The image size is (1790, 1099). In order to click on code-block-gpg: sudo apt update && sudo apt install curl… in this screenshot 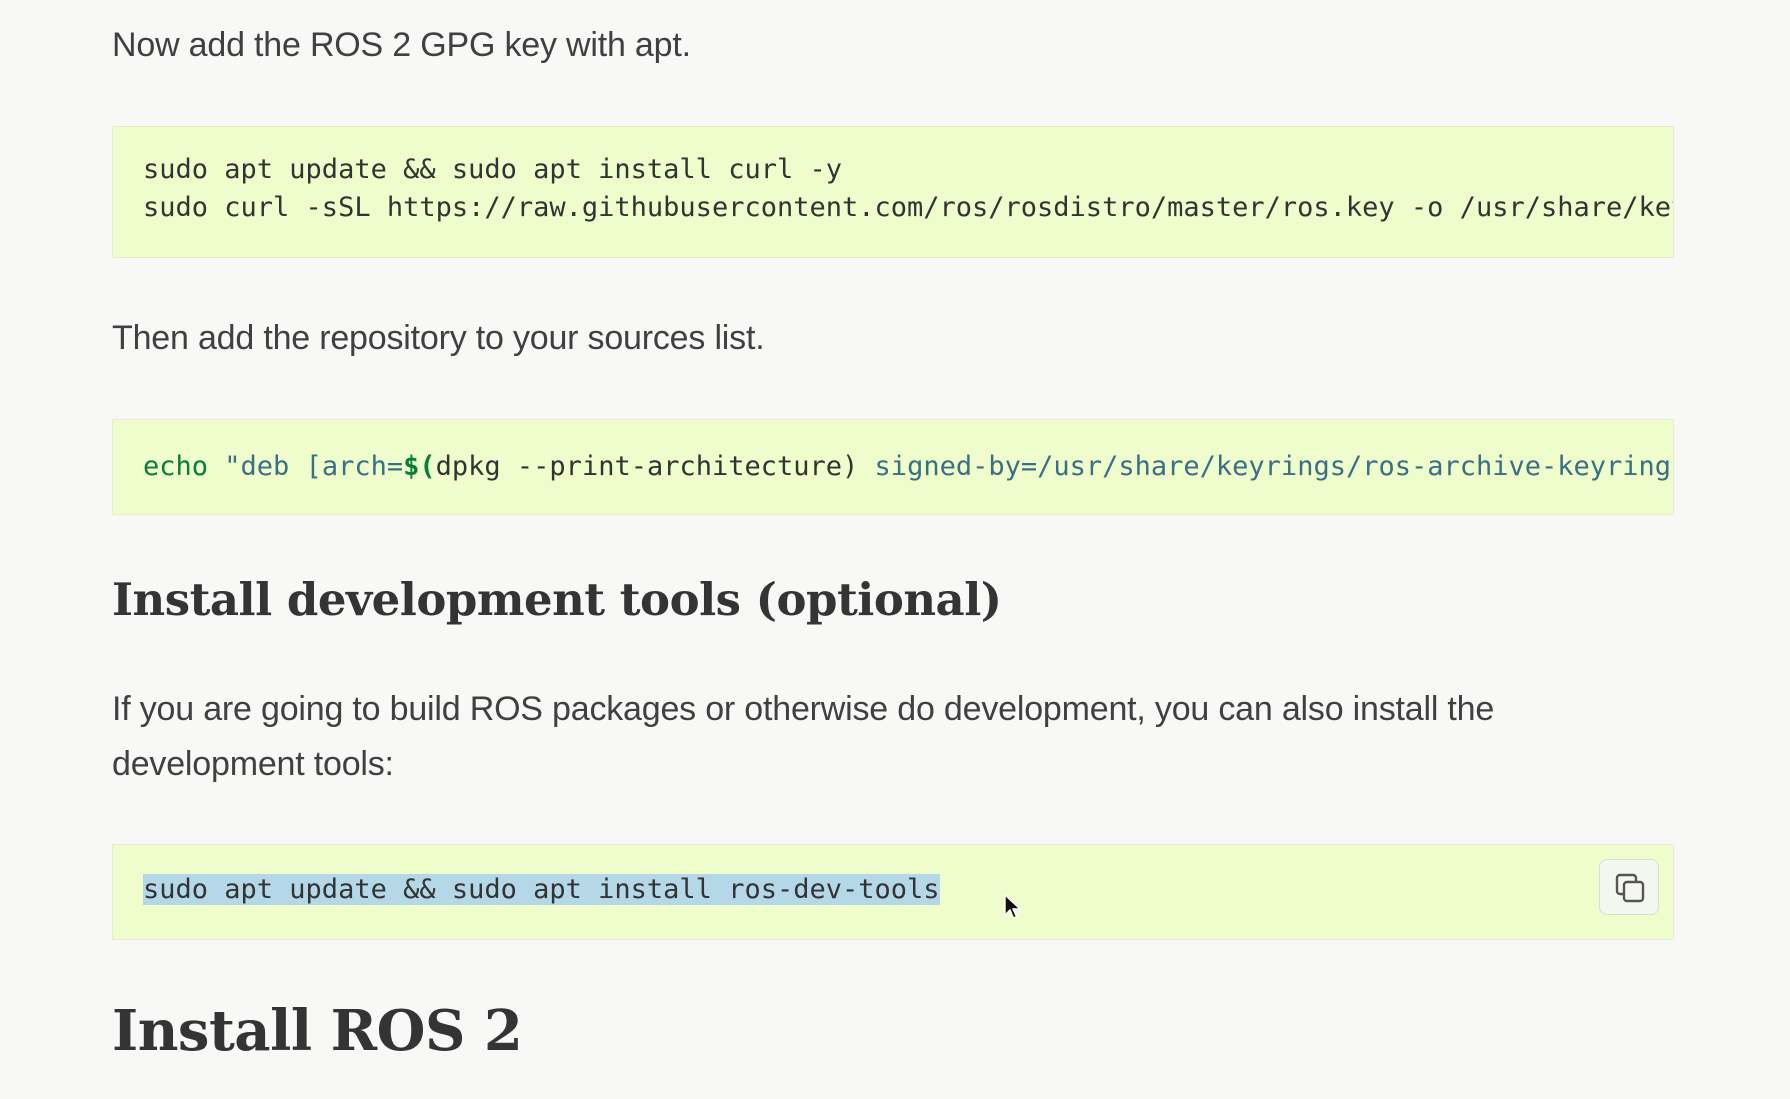, I will do `click(893, 192)`.